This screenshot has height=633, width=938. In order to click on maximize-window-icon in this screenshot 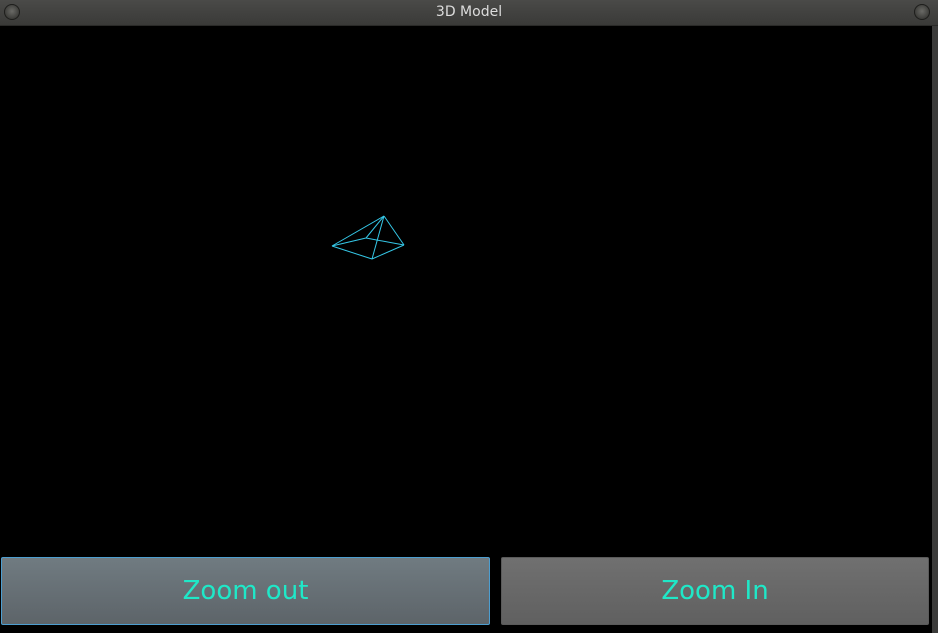, I will do `click(922, 12)`.